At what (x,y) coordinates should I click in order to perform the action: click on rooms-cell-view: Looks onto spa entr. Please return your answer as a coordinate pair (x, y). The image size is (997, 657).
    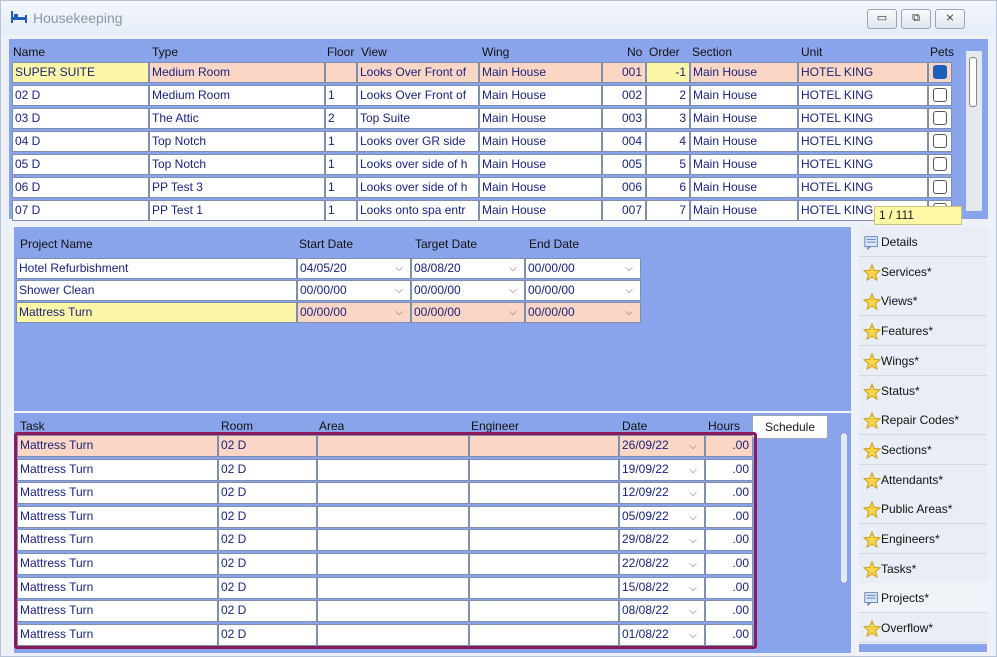
    Looking at the image, I should click on (418, 210).